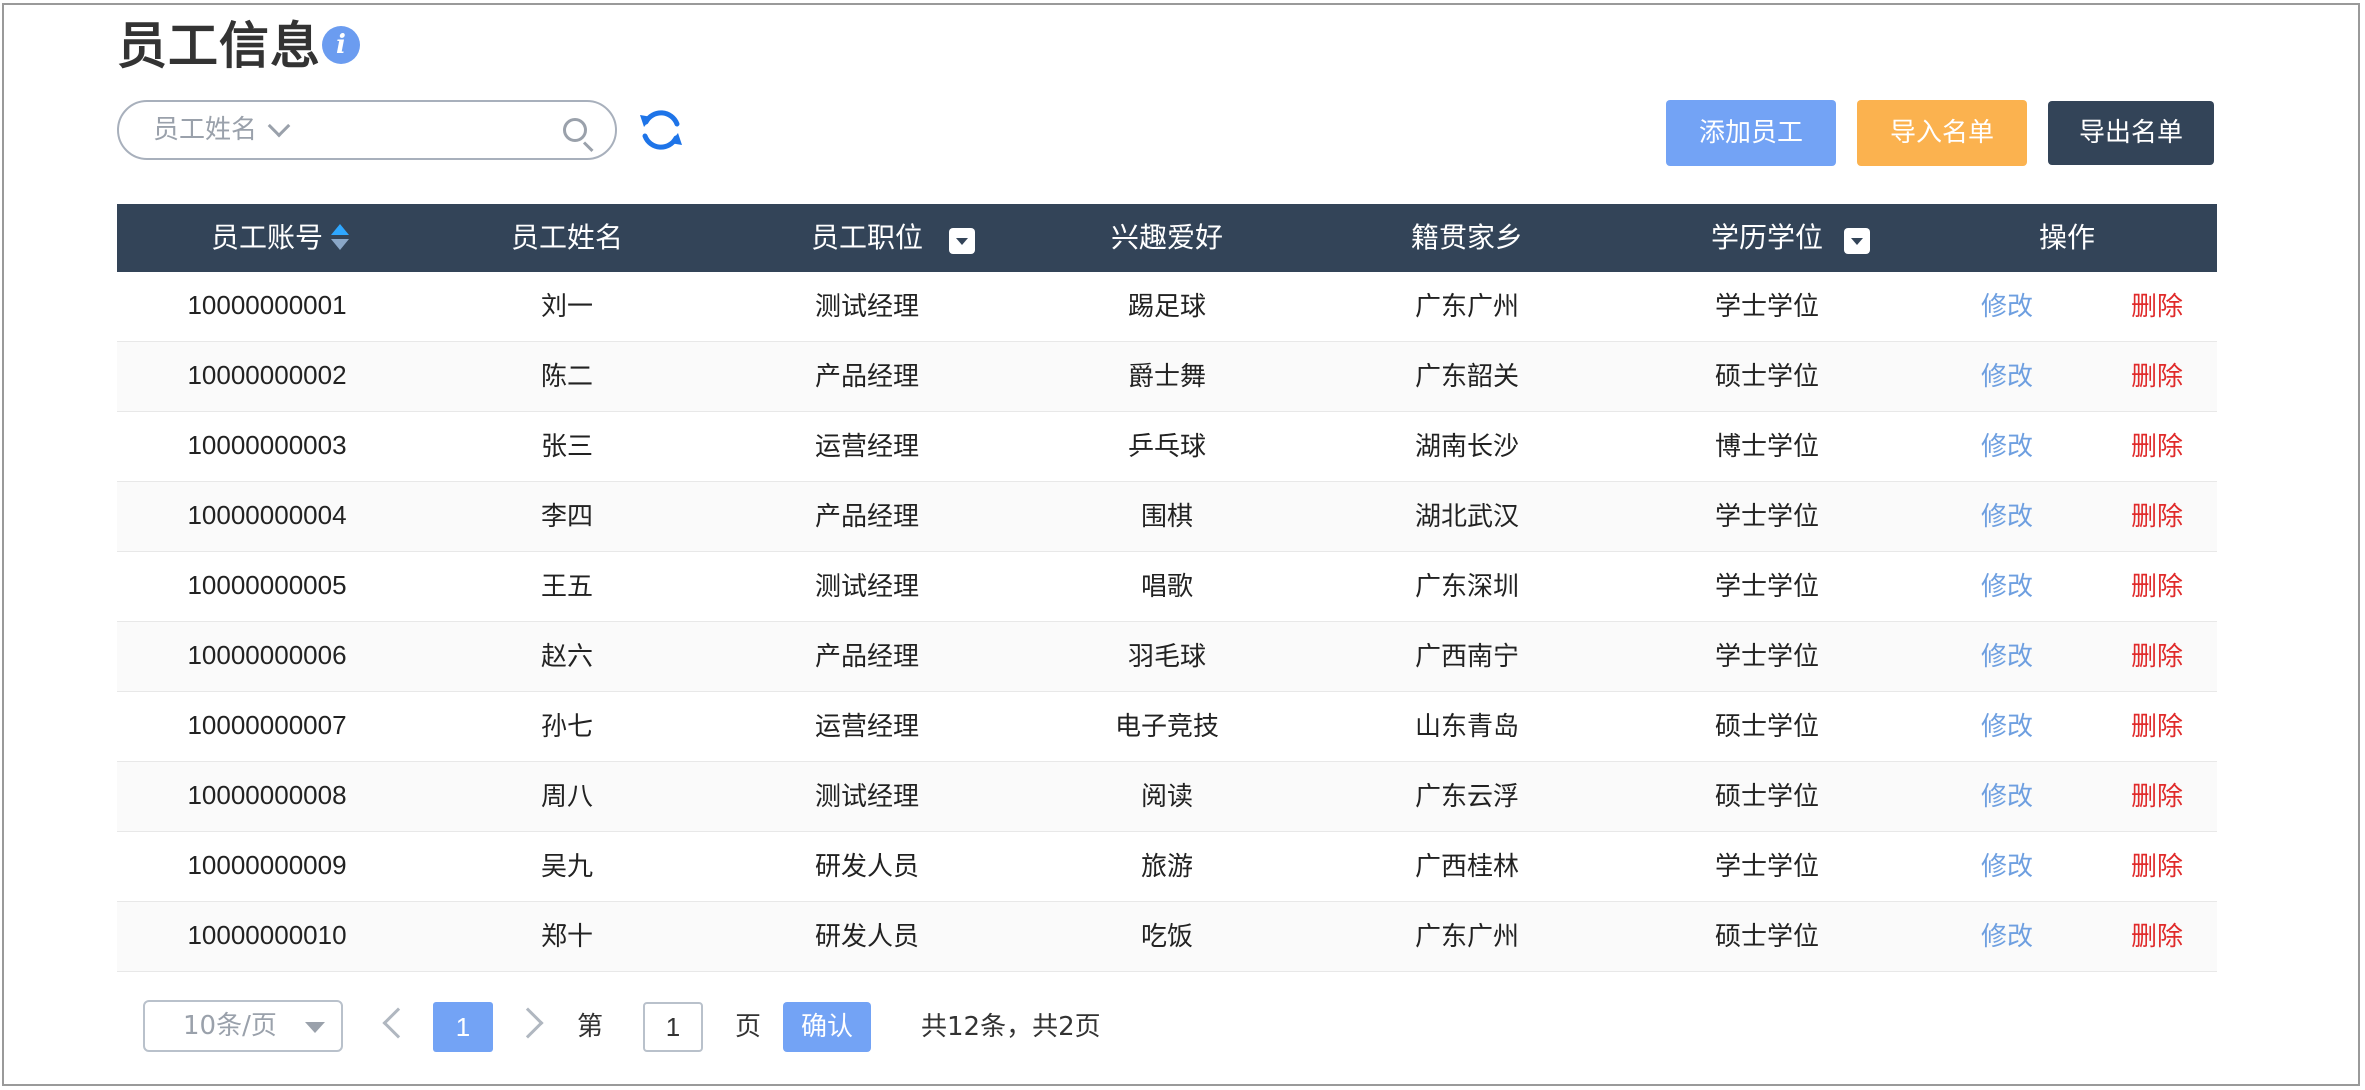  What do you see at coordinates (267, 935) in the screenshot?
I see `cell-account: 10000000010` at bounding box center [267, 935].